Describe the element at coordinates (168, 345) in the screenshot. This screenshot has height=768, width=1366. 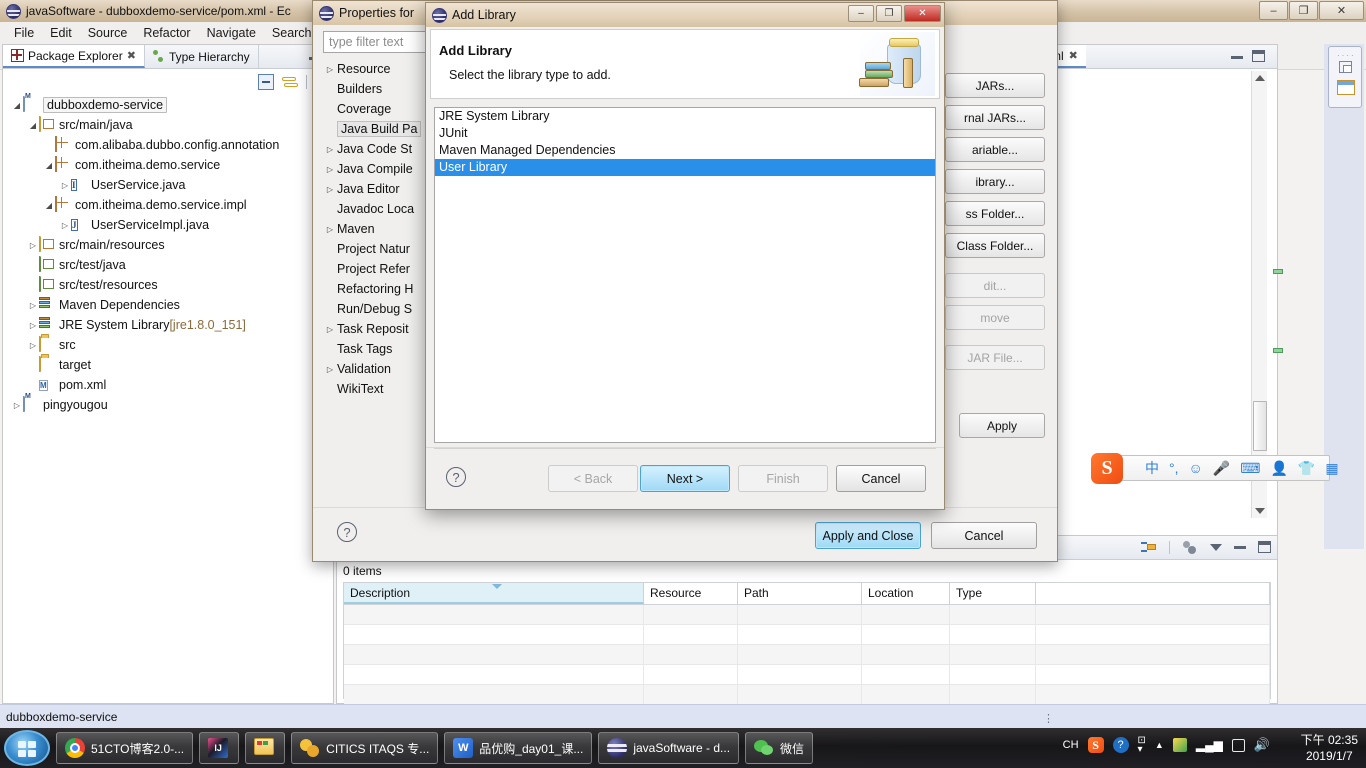
I see `tree-item-src: ▷ src` at that location.